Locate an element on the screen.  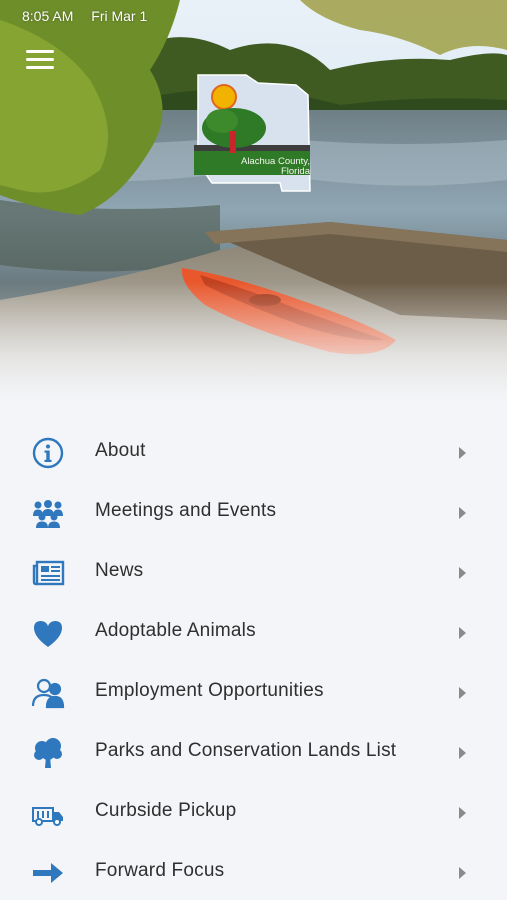
menu-item-employment: Employment Opportunities is located at coordinates (253, 692).